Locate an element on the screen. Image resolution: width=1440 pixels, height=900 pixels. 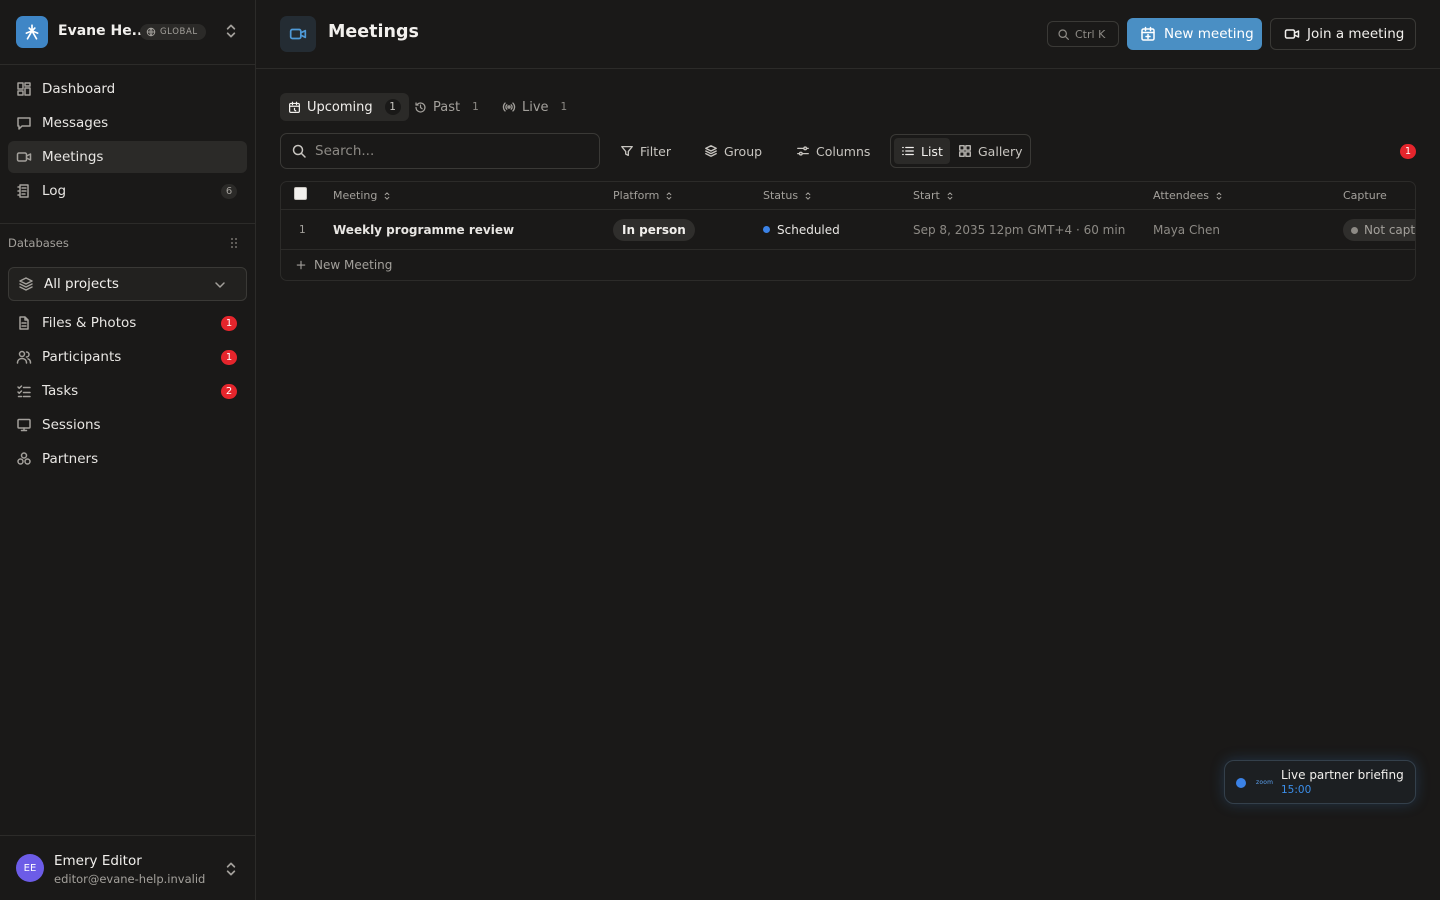
broadcast-icon is located at coordinates (509, 107).